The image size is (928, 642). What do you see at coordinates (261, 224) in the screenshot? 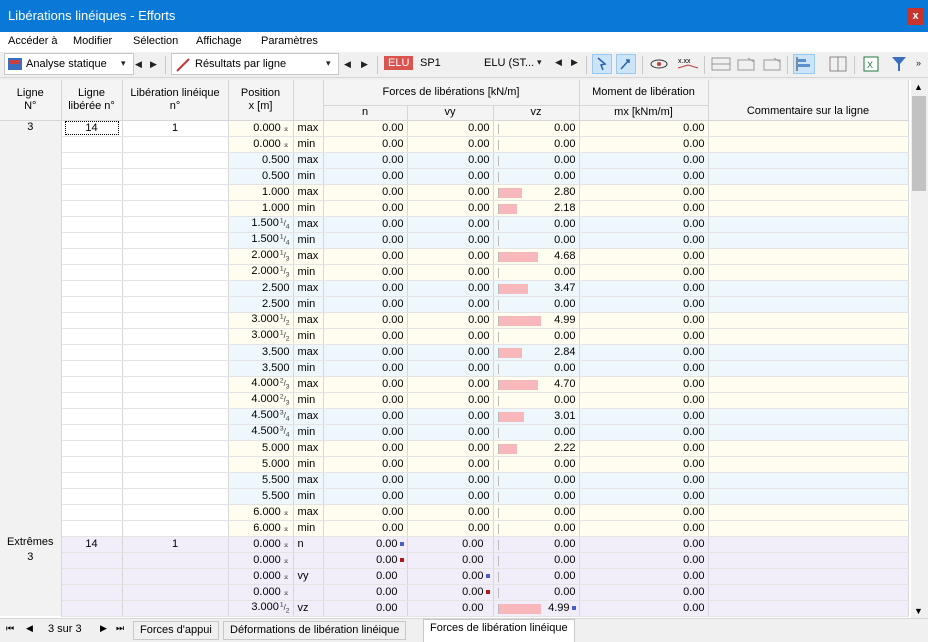
I see `cell-position: 1.5001/4` at bounding box center [261, 224].